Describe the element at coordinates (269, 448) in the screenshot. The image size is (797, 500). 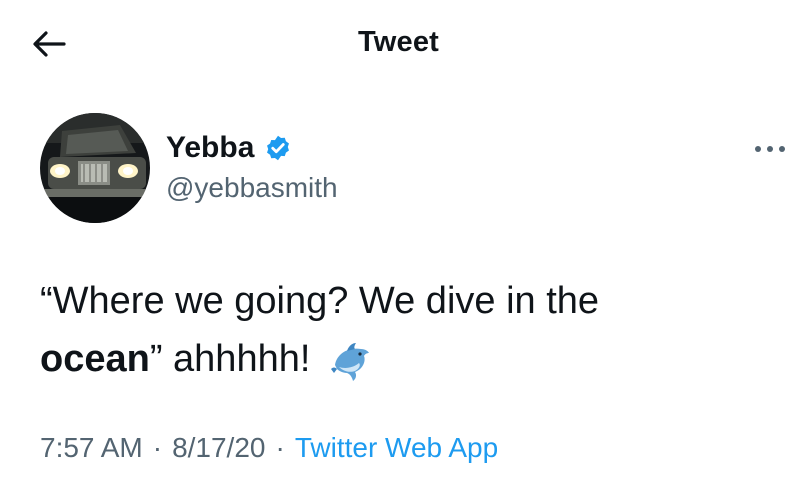
I see `tweet-meta: 7:57 AM · 8/17/20 · Twitter Web App` at that location.